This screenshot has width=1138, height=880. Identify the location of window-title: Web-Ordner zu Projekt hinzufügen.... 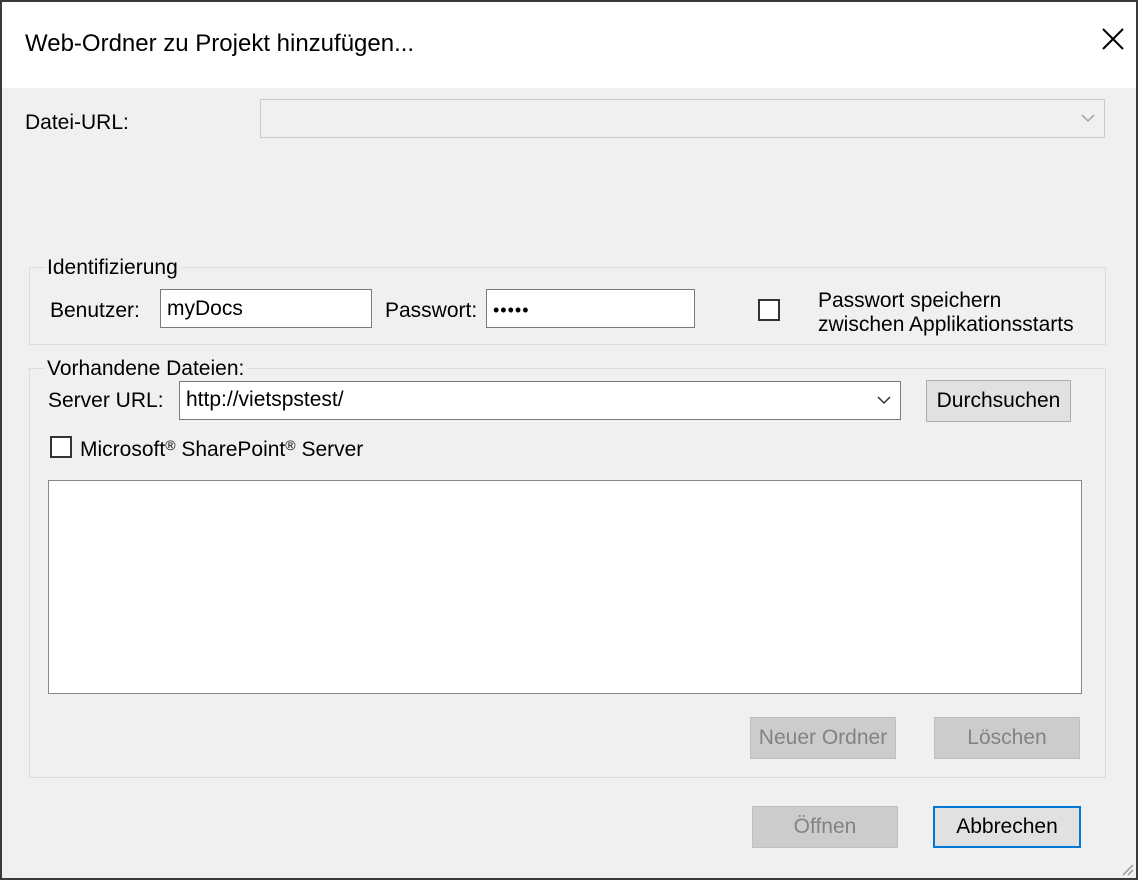
(220, 43).